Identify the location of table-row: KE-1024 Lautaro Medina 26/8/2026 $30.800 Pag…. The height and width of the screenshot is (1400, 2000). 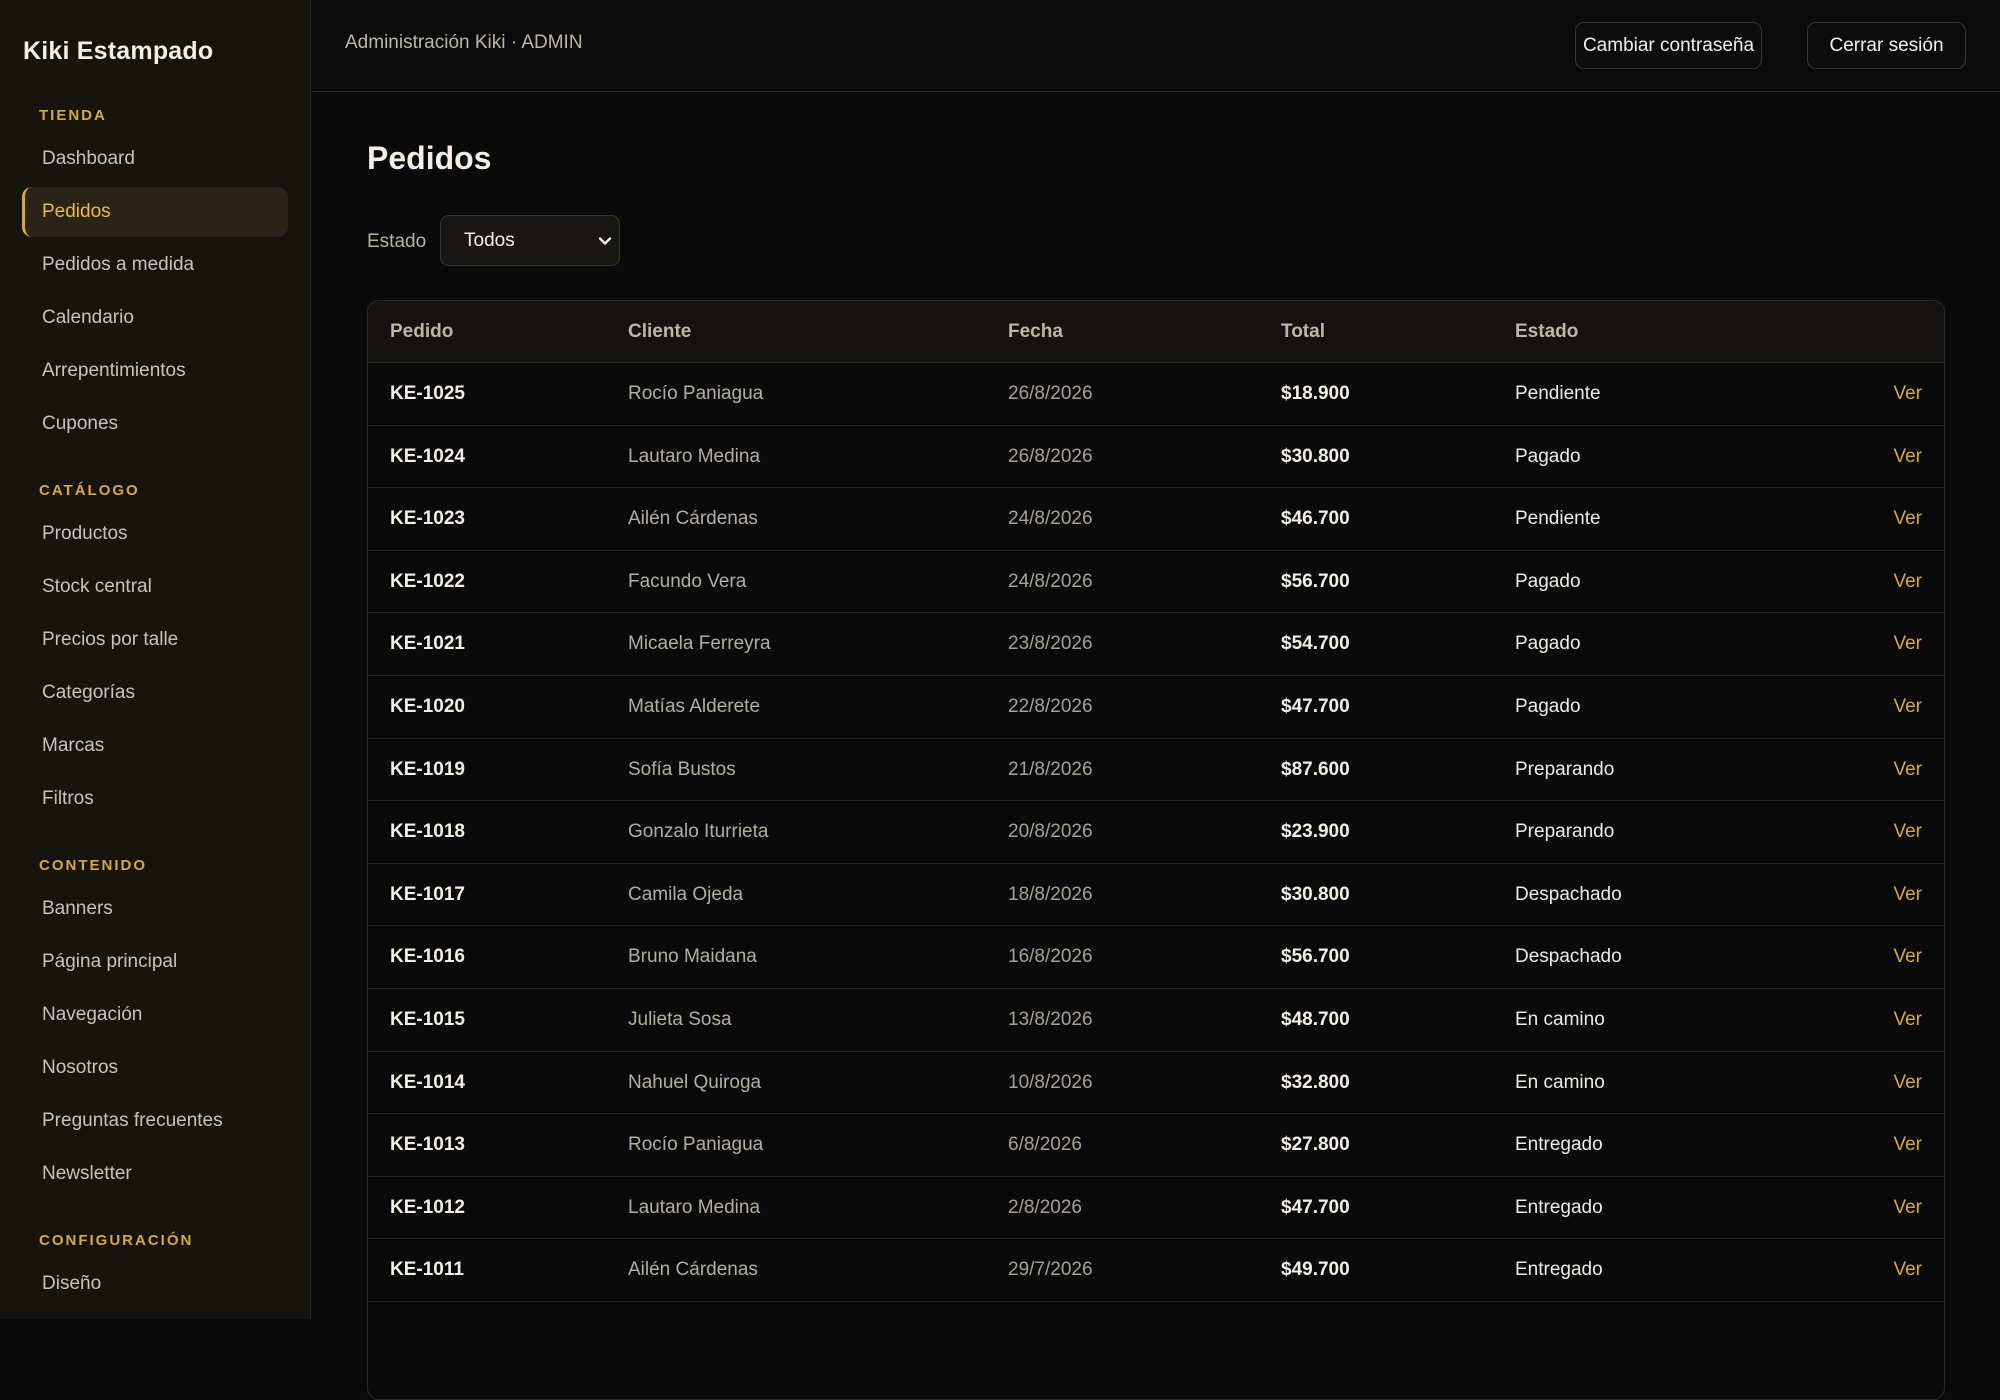
(1156, 457).